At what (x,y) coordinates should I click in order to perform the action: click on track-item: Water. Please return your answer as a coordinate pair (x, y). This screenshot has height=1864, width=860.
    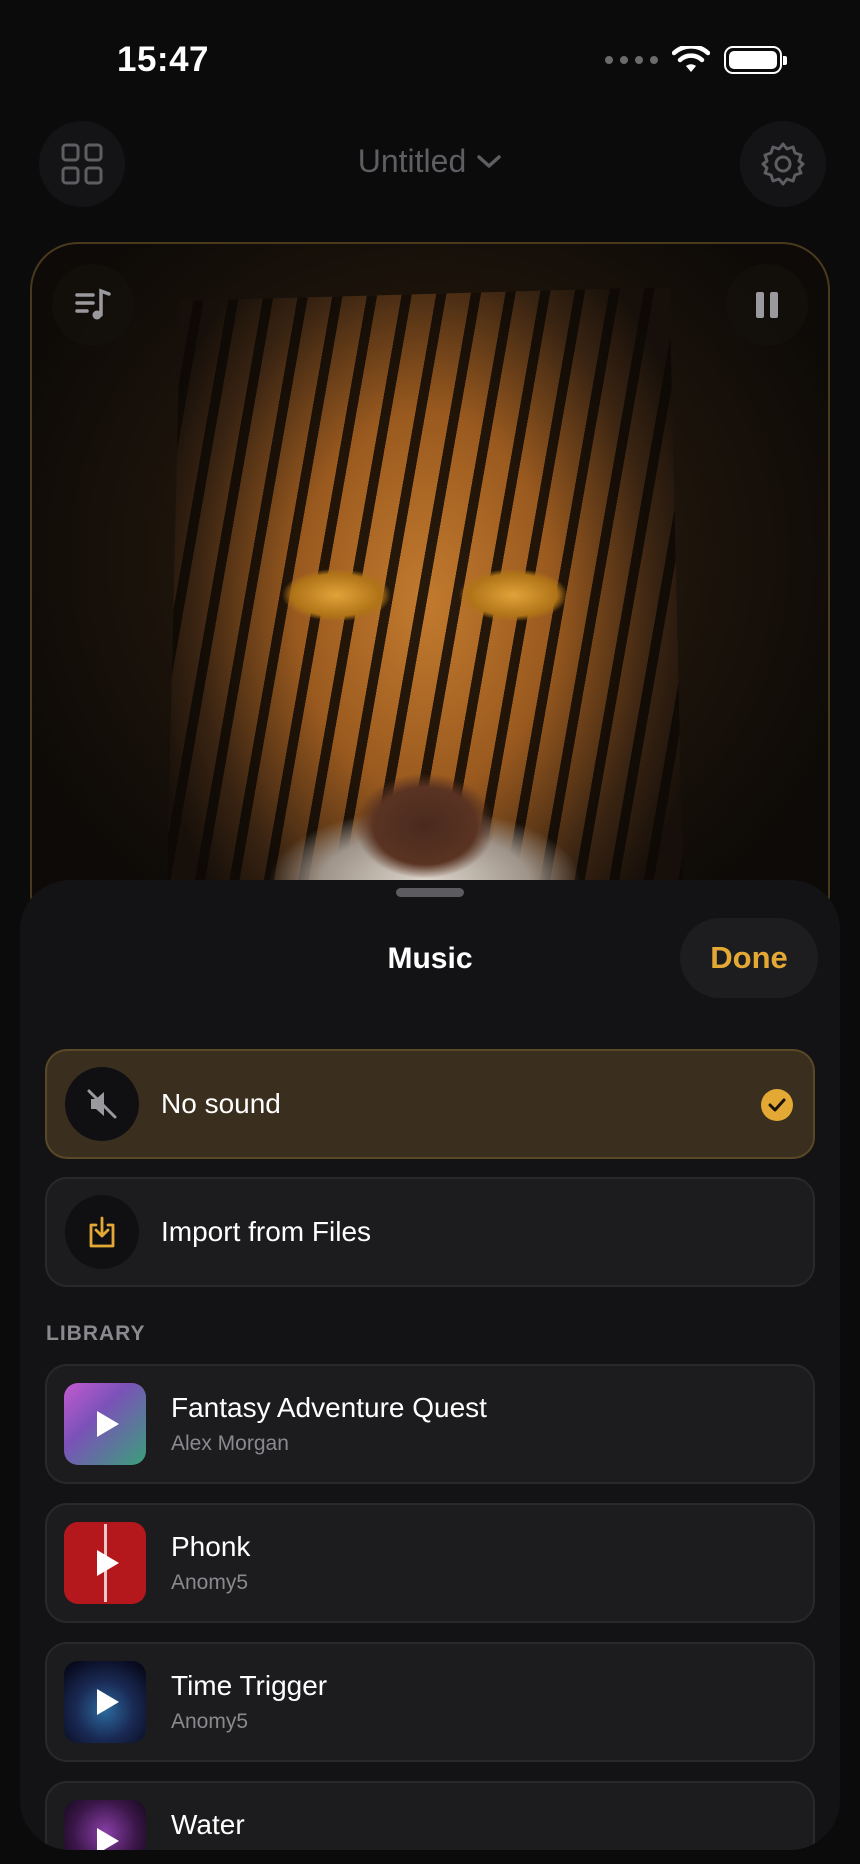
    Looking at the image, I should click on (430, 1815).